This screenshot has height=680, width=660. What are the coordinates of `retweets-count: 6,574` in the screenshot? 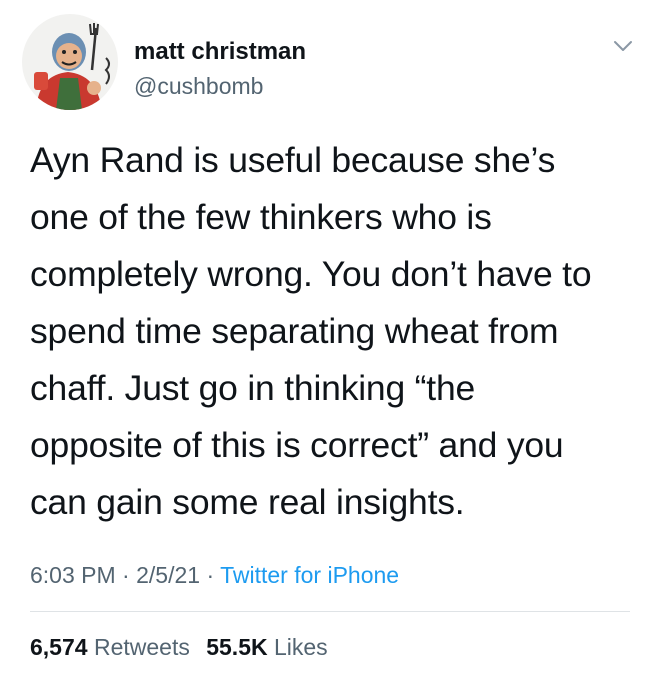 It's located at (59, 647).